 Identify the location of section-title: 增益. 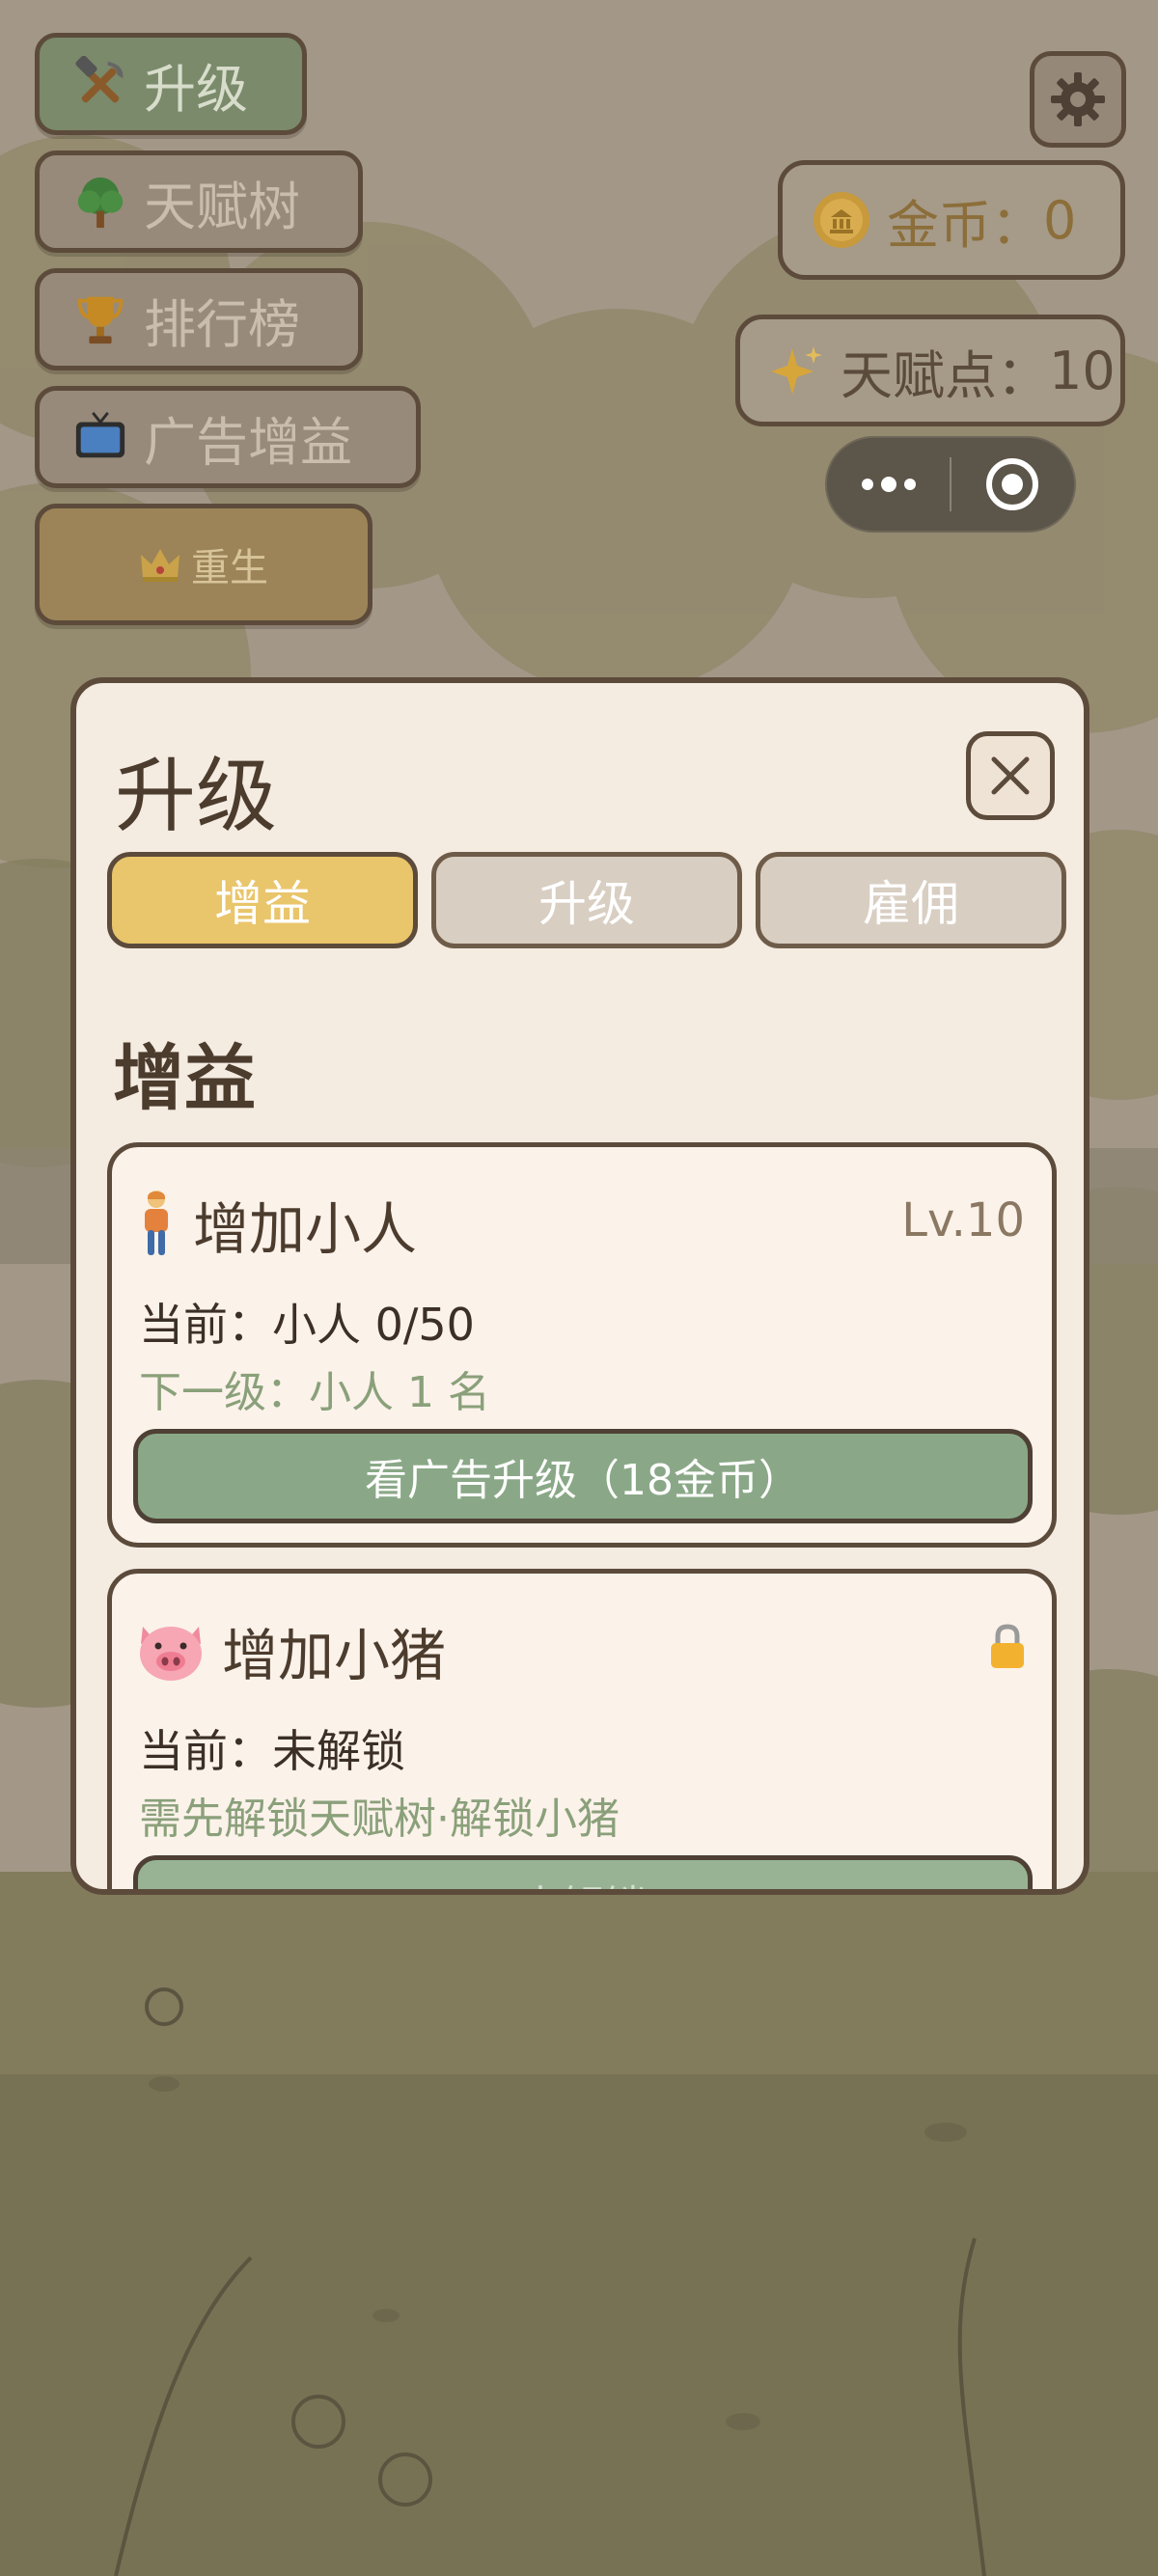
(184, 1078).